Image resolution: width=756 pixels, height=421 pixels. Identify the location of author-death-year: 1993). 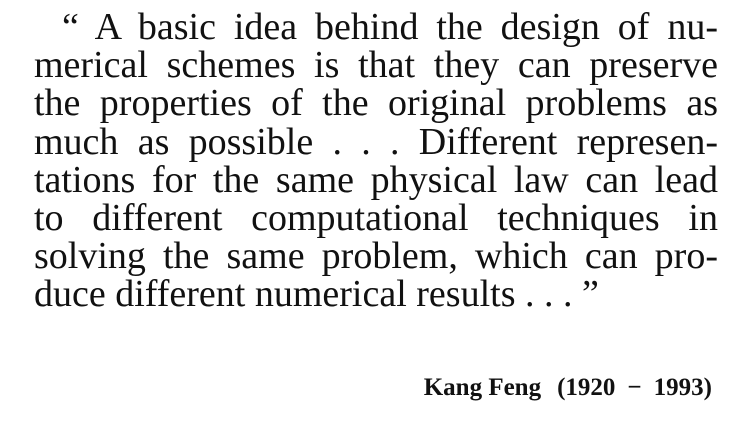
(682, 387).